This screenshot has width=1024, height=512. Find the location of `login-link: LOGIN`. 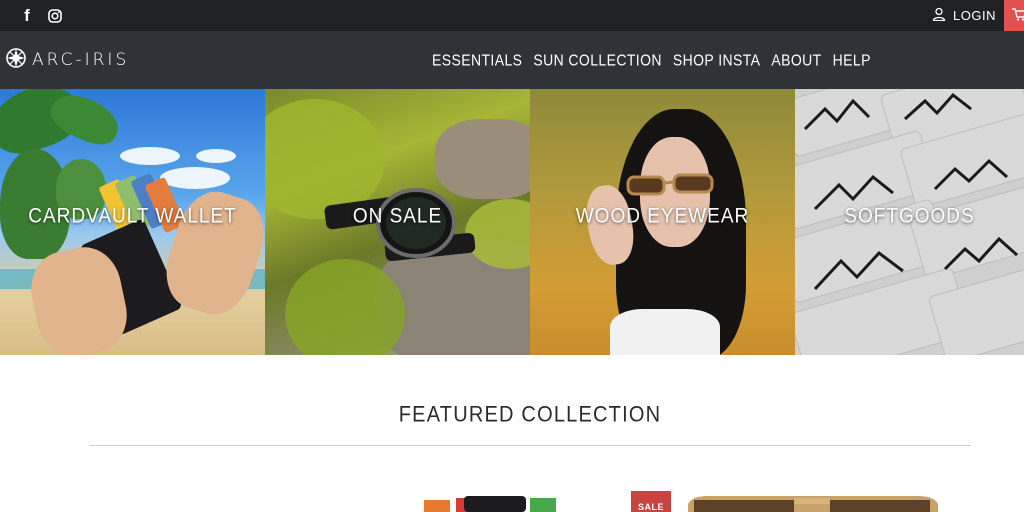

login-link: LOGIN is located at coordinates (964, 15).